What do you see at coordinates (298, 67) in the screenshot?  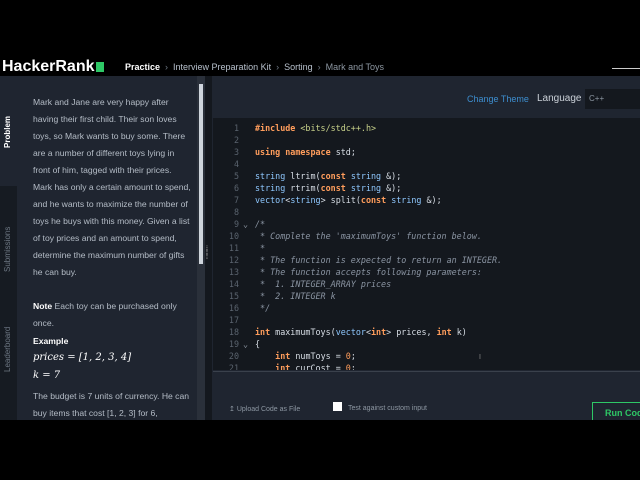 I see `breadcrumb-sorting: Sorting` at bounding box center [298, 67].